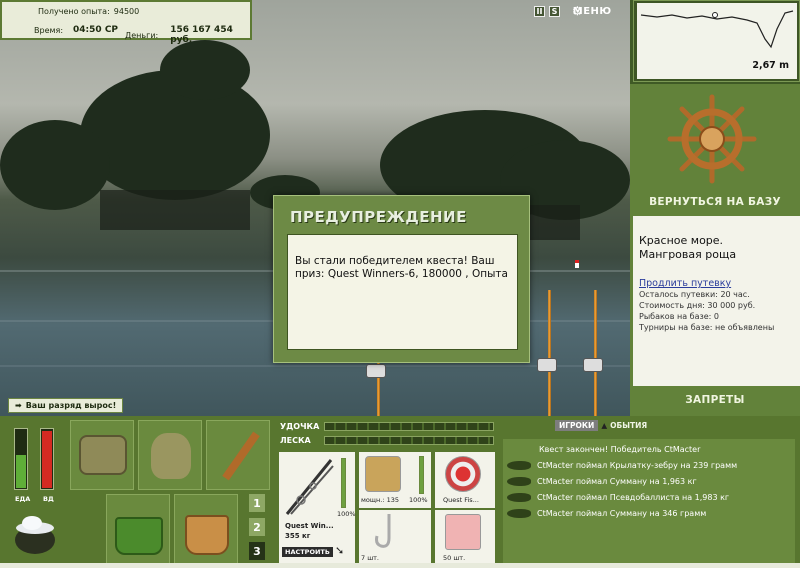  I want to click on depth-graph: 2,67 m, so click(717, 41).